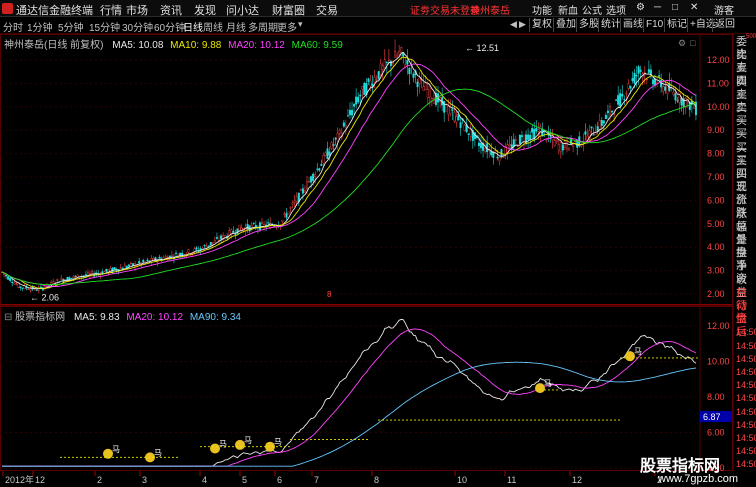  What do you see at coordinates (657, 7) in the screenshot?
I see `minimize-icon: ─` at bounding box center [657, 7].